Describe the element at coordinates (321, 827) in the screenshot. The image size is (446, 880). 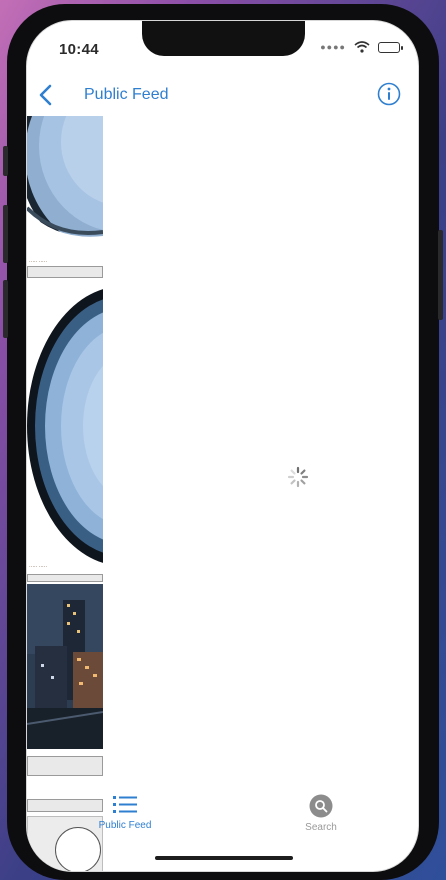
I see `tab-label: Search` at that location.